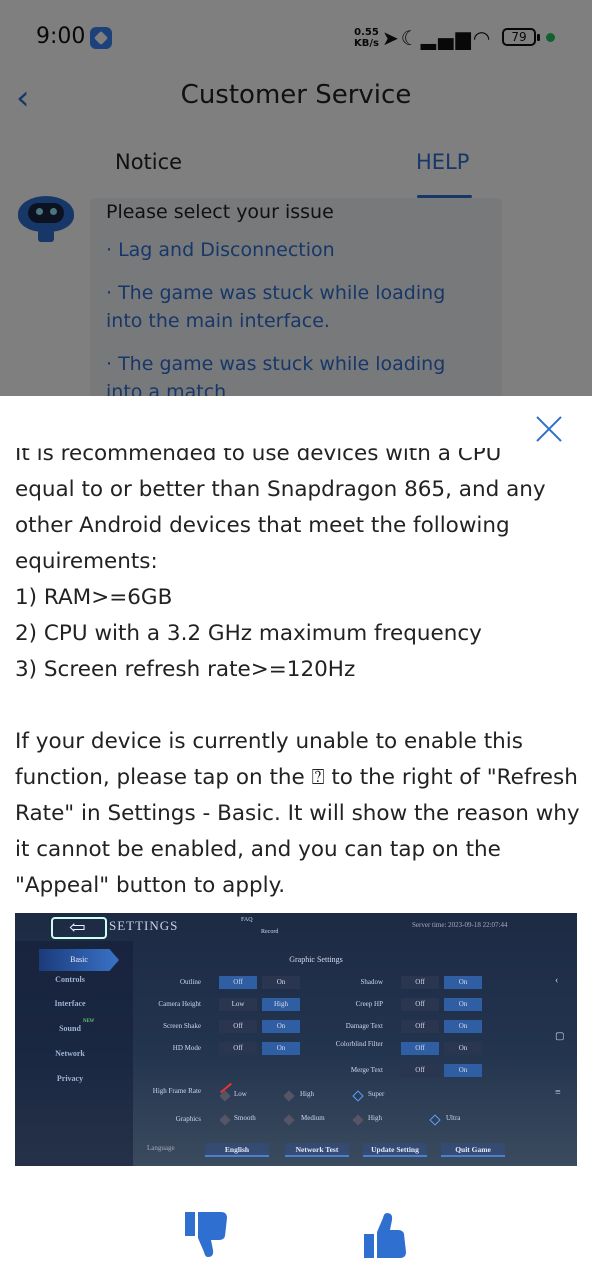  I want to click on game-server-time: Server time: 2023-09-18 22:07:44, so click(460, 925).